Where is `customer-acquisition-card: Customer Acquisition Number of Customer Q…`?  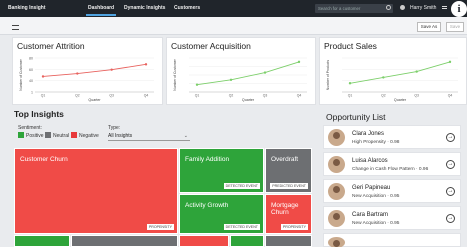
customer-acquisition-card: Customer Acquisition Number of Customer Q… is located at coordinates (241, 71).